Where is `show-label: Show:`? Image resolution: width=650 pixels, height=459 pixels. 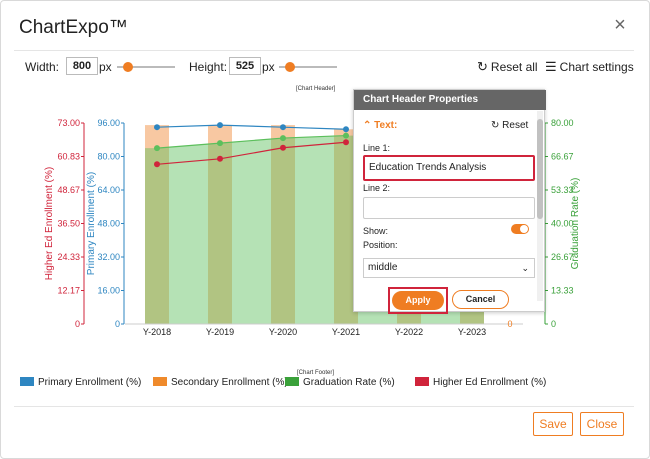
show-label: Show: is located at coordinates (376, 231).